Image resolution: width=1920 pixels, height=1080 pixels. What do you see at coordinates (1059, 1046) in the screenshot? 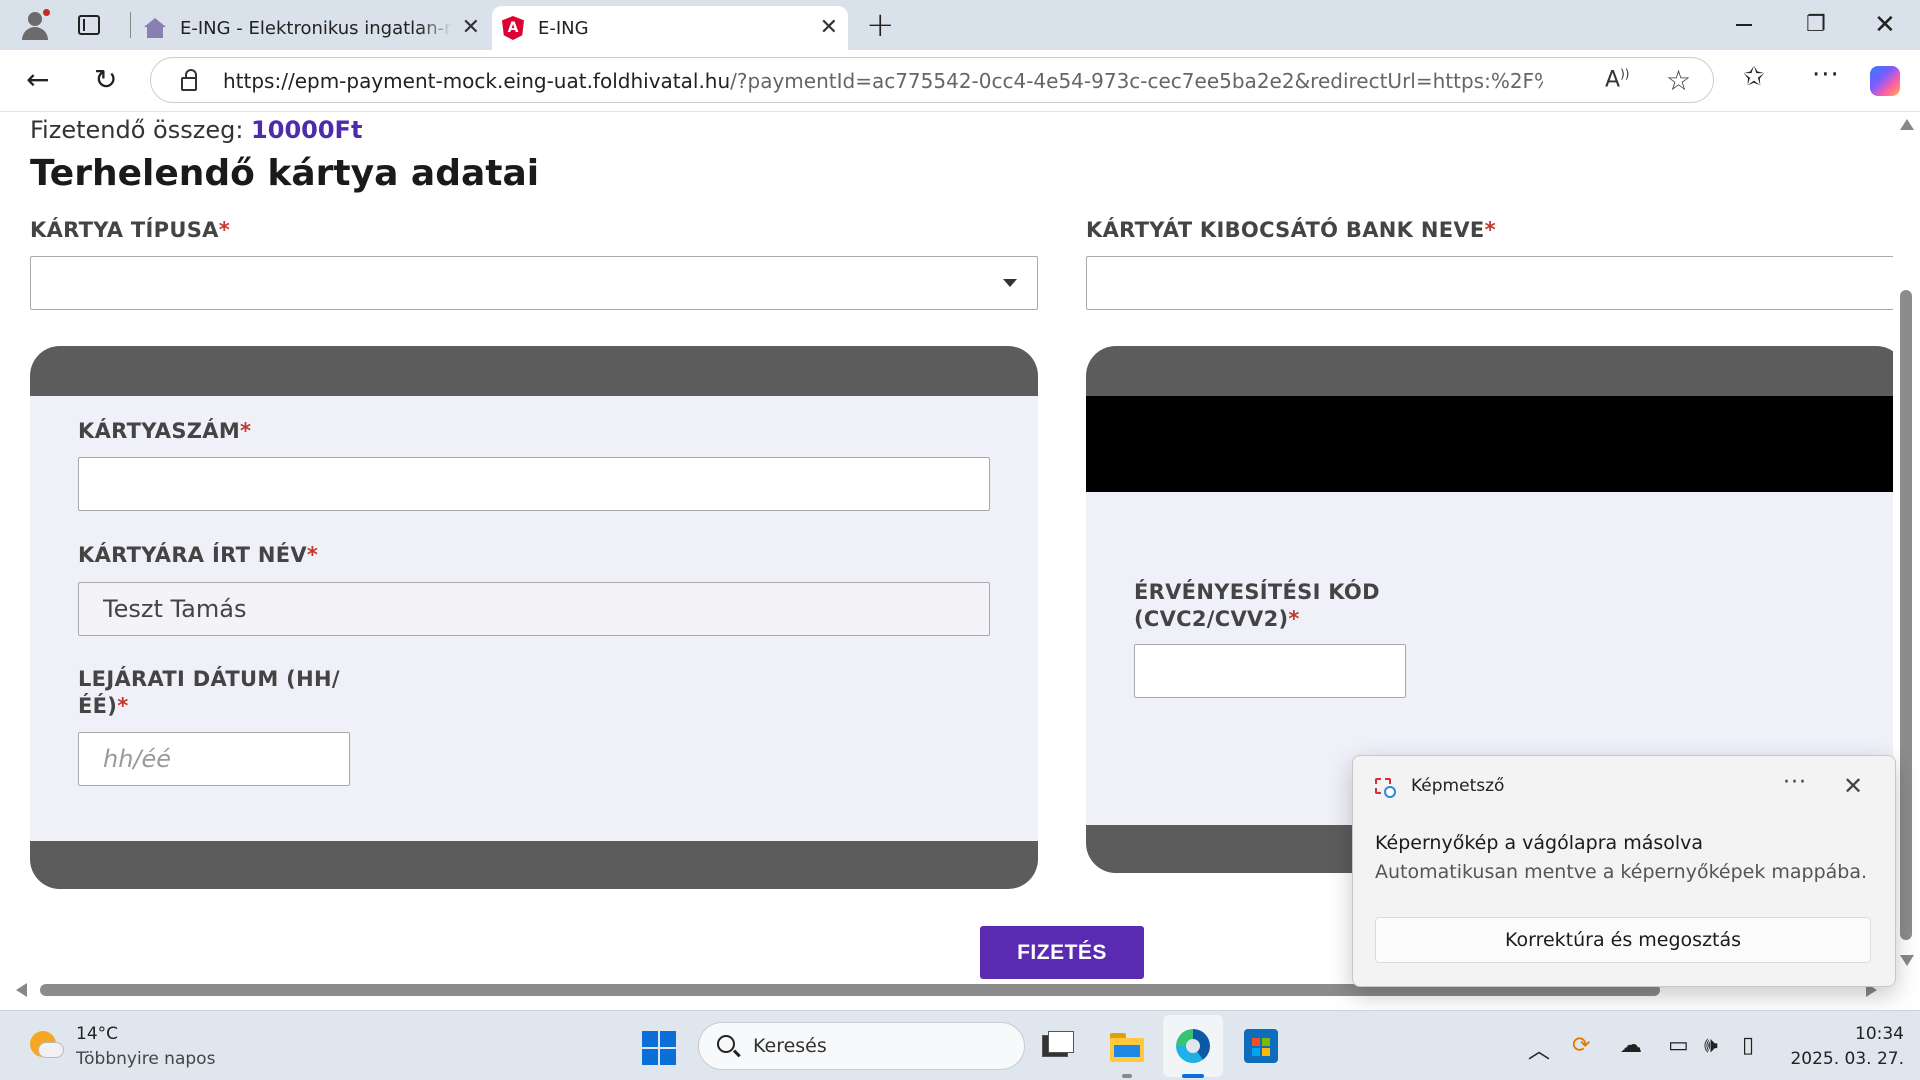
I see `task-view-icon` at bounding box center [1059, 1046].